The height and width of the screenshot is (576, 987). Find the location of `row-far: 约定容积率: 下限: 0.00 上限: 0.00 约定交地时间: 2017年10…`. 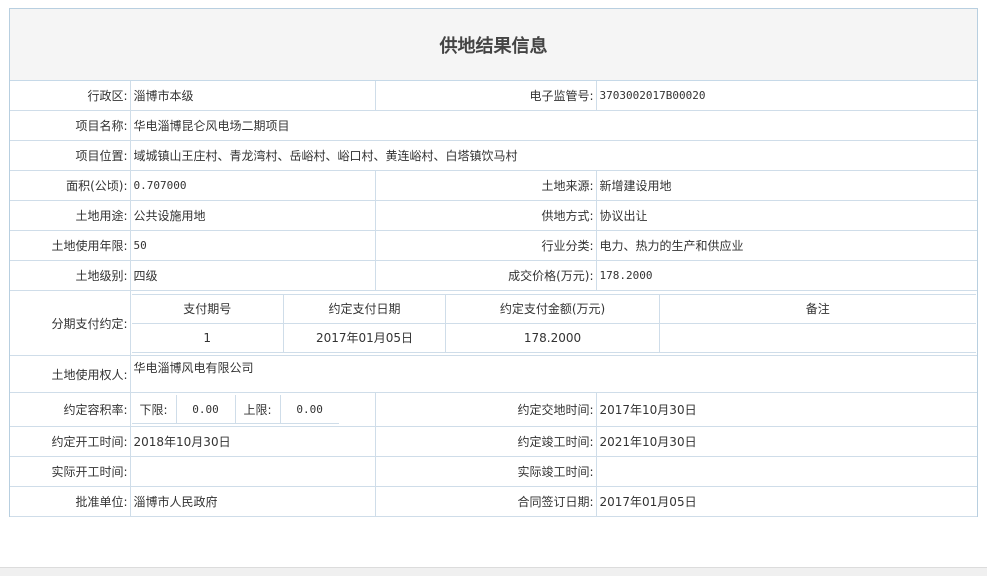

row-far: 约定容积率: 下限: 0.00 上限: 0.00 约定交地时间: 2017年10… is located at coordinates (493, 409).